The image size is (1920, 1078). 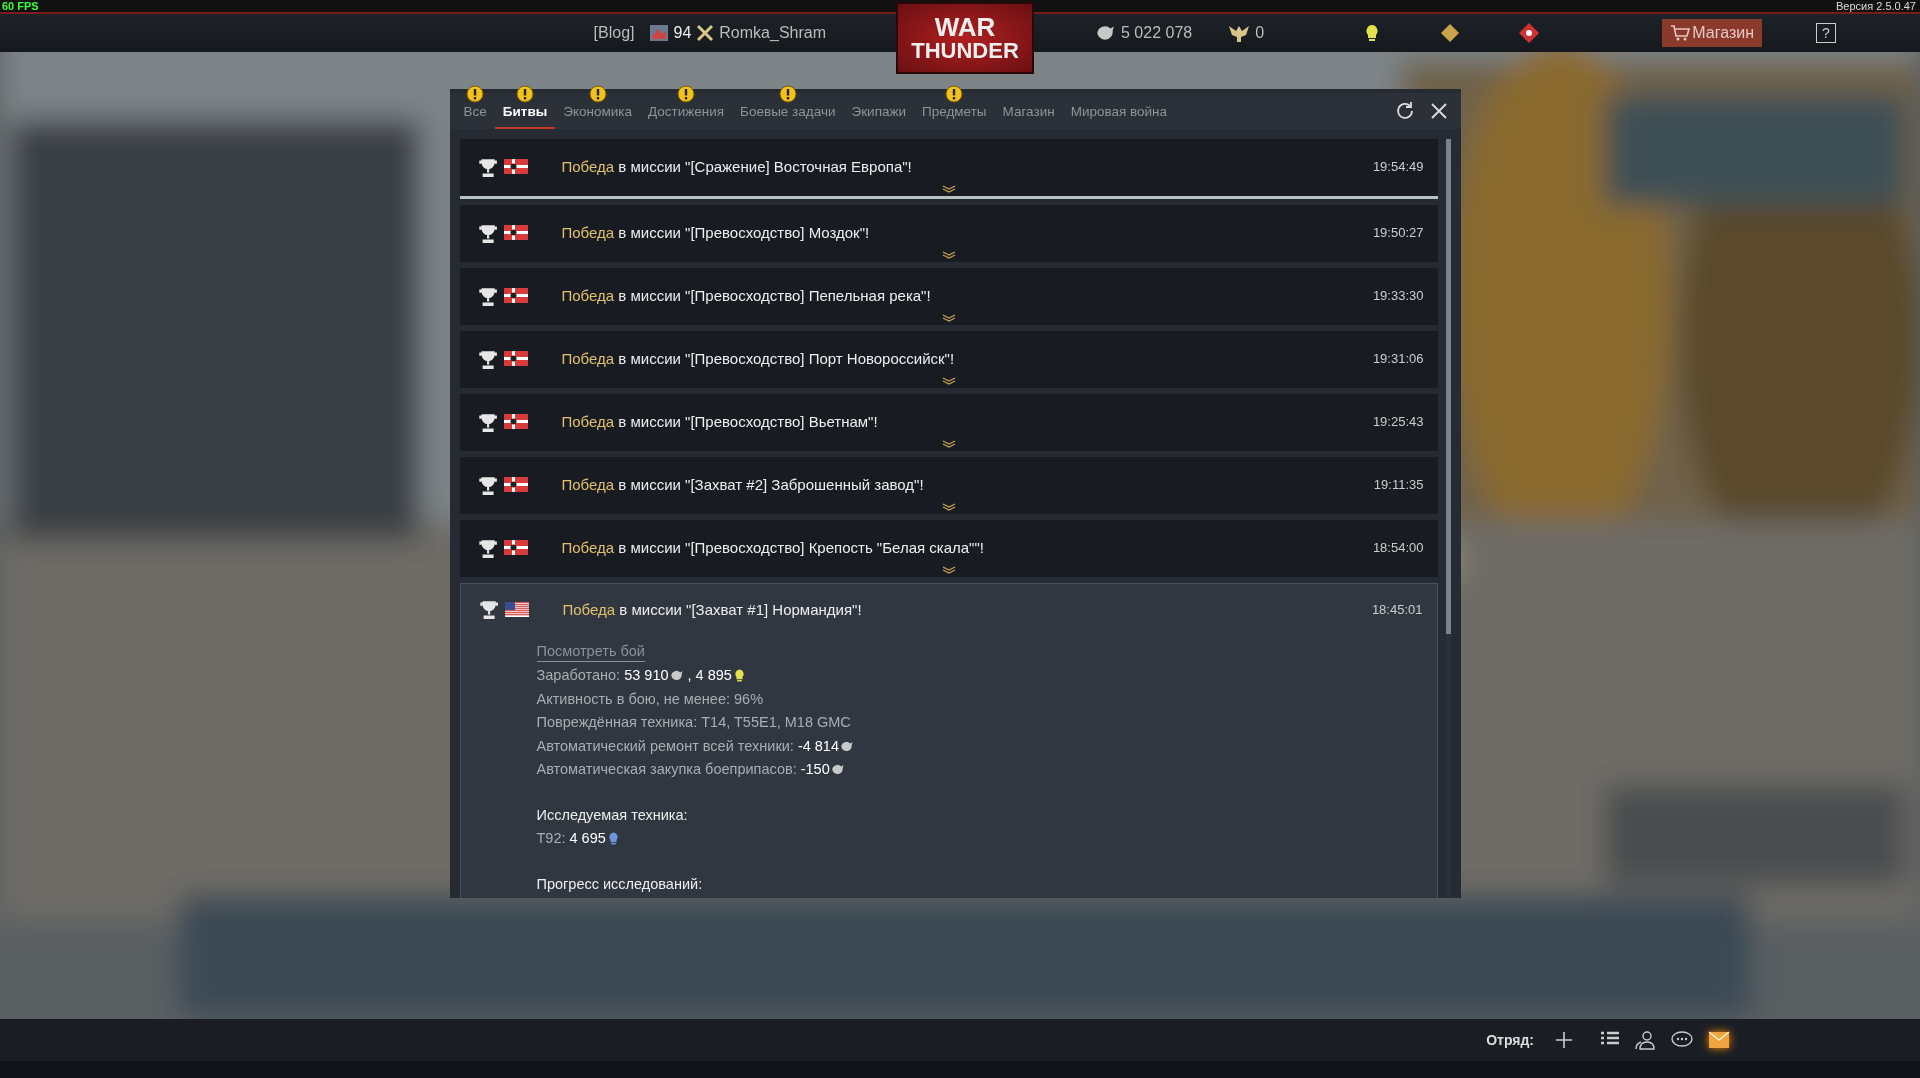 What do you see at coordinates (1645, 1040) in the screenshot?
I see `friends-button` at bounding box center [1645, 1040].